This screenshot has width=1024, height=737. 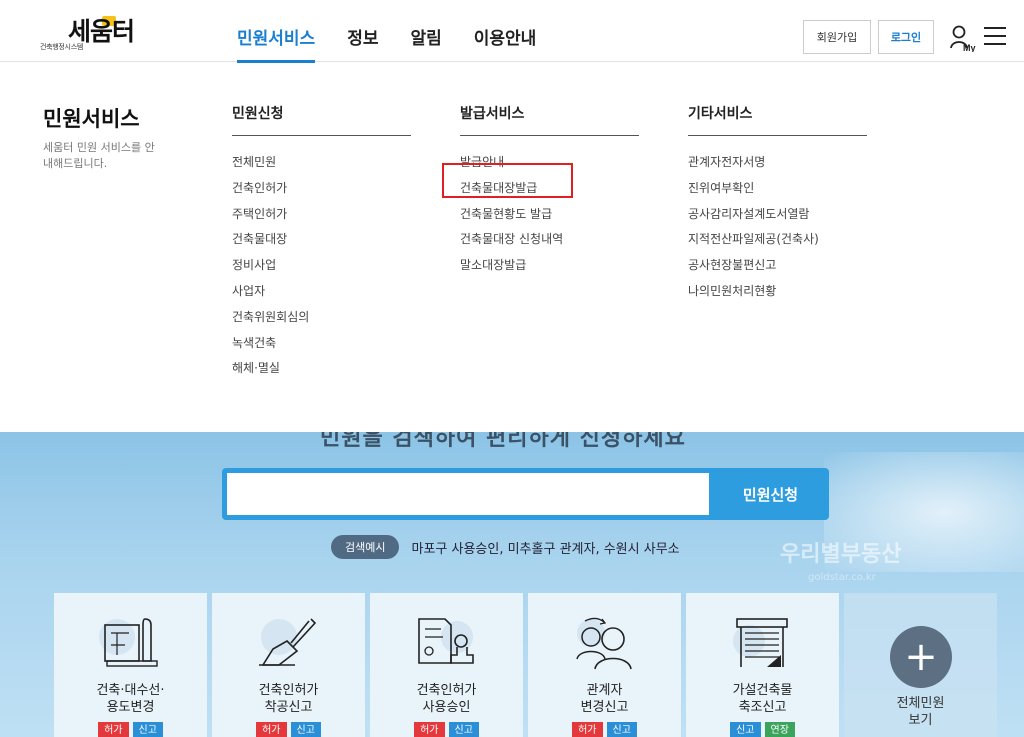 What do you see at coordinates (777, 119) in the screenshot?
I see `column-heading: 기타서비스` at bounding box center [777, 119].